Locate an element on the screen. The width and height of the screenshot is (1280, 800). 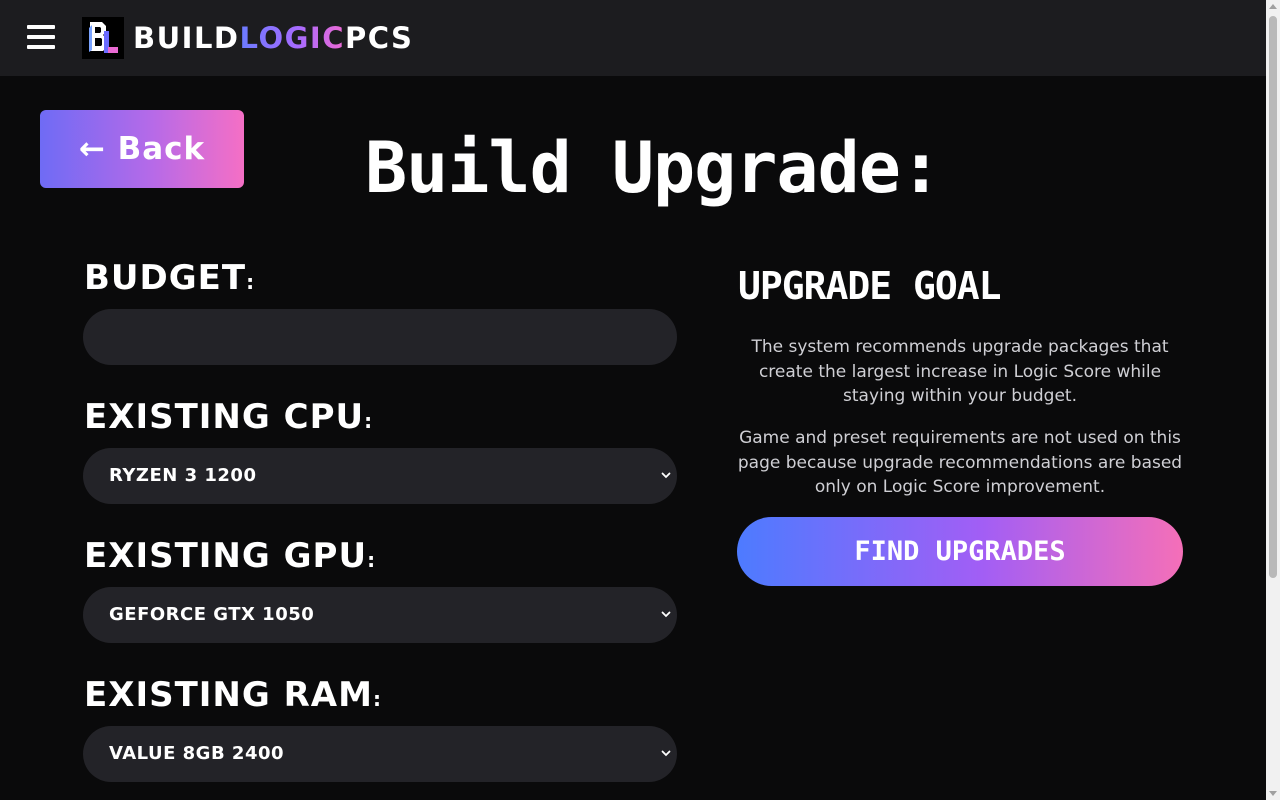
gpu-select: GEFORCE GTX 1050 is located at coordinates (380, 615).